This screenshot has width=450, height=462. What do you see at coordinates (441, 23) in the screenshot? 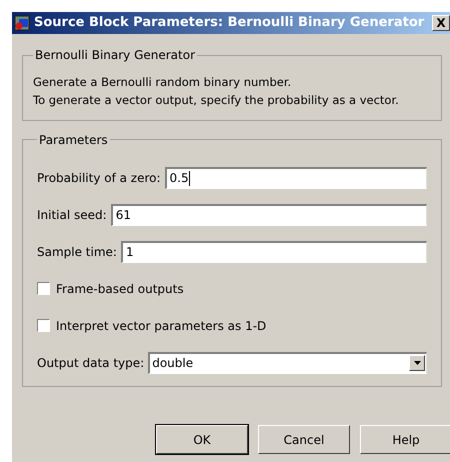
I see `close-button: X` at bounding box center [441, 23].